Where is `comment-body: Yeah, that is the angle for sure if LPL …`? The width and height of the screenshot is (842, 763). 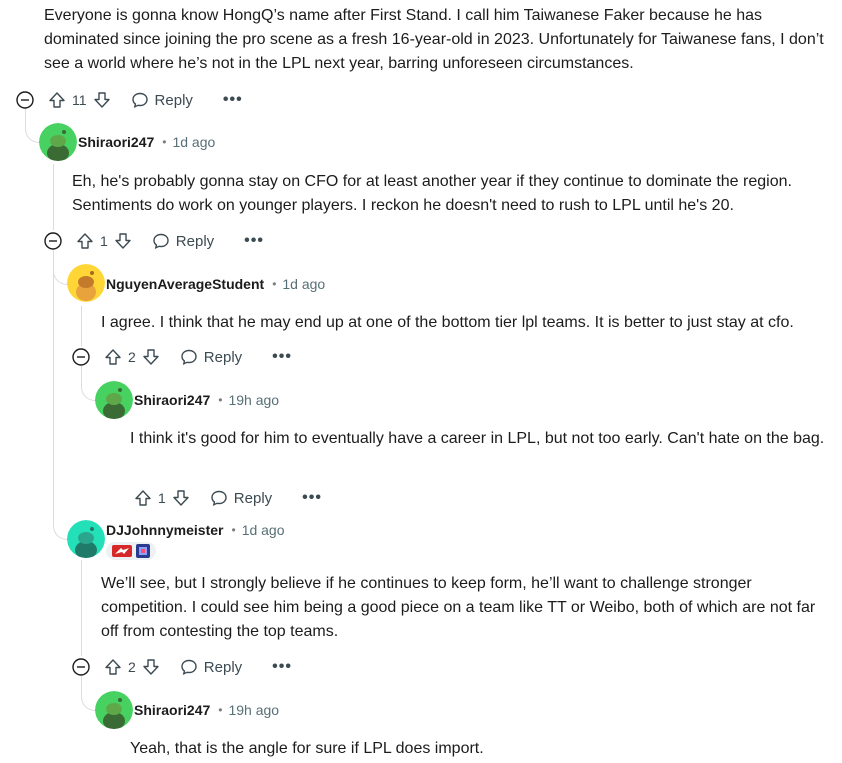 comment-body: Yeah, that is the angle for sure if LPL … is located at coordinates (307, 748).